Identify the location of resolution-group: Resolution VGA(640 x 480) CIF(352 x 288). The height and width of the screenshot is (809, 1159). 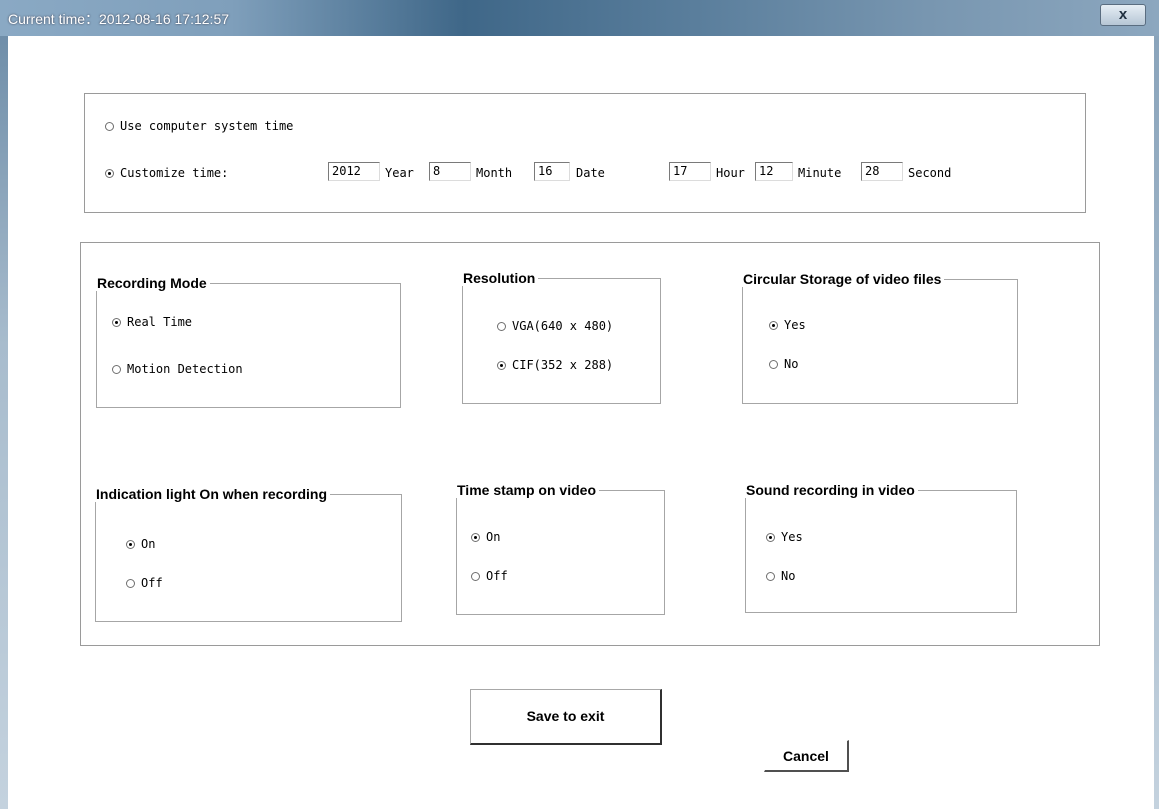
(560, 337).